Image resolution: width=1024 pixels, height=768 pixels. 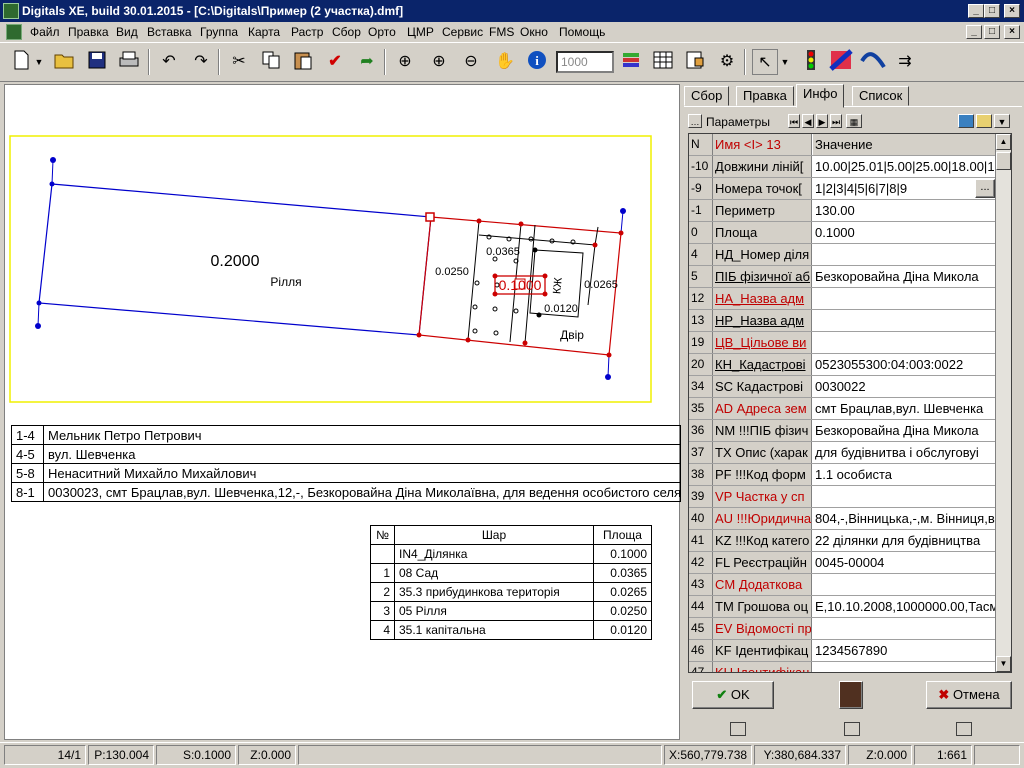 I want to click on grid-row: 38 PF !!!Код форм 1.1 особиста, so click(x=843, y=475).